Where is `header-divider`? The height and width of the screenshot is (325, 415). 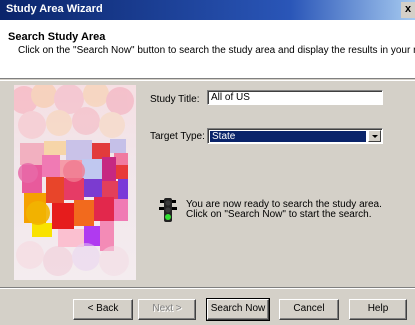 header-divider is located at coordinates (207, 80).